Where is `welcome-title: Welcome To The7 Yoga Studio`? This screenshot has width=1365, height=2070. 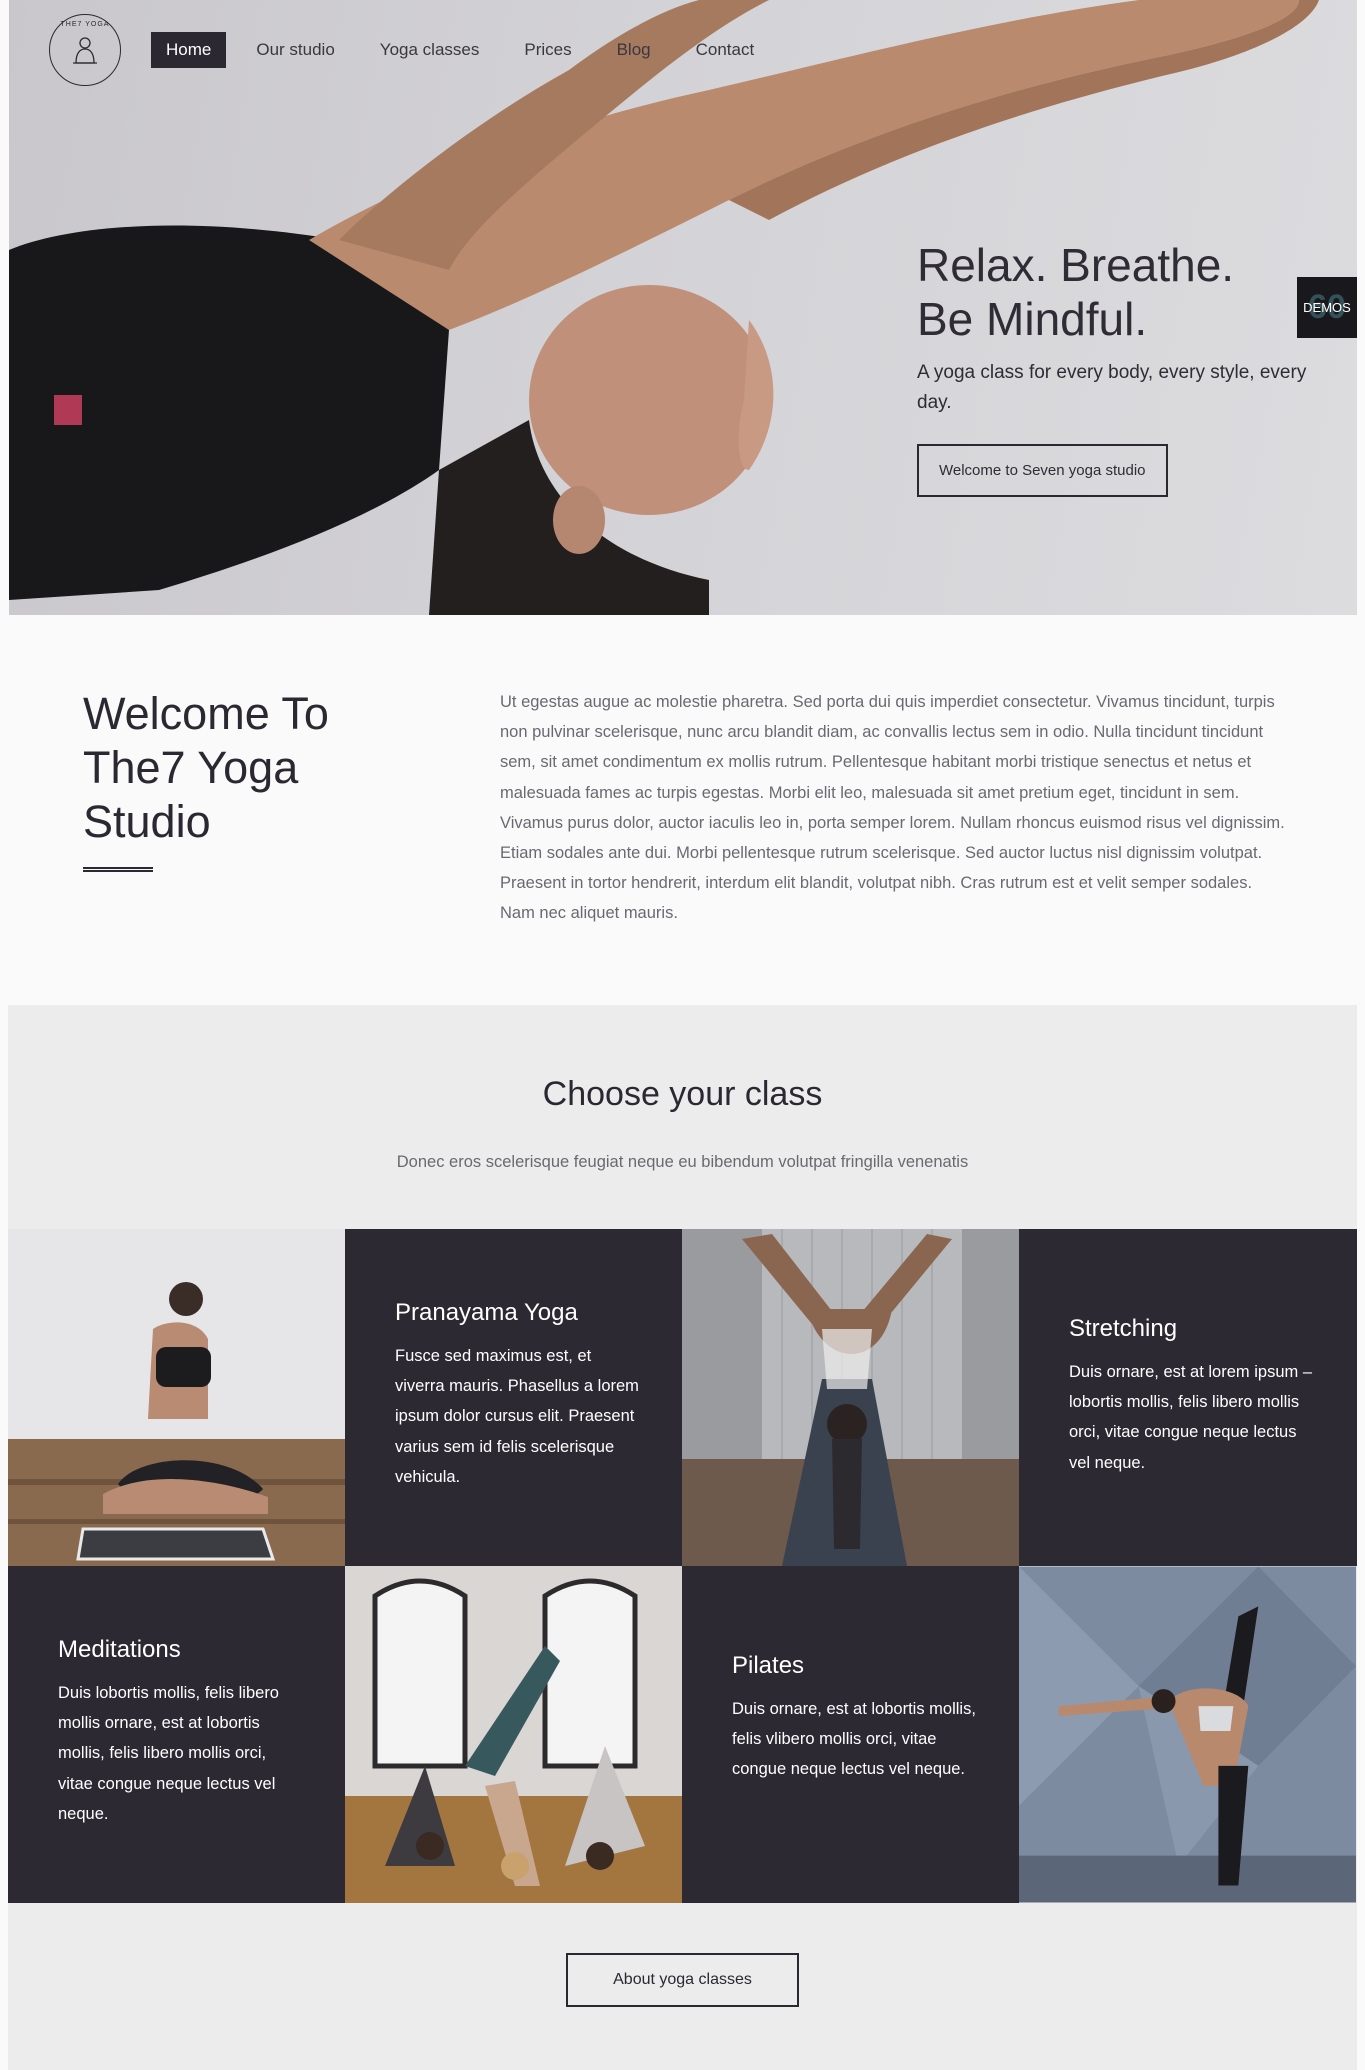 welcome-title: Welcome To The7 Yoga Studio is located at coordinates (206, 767).